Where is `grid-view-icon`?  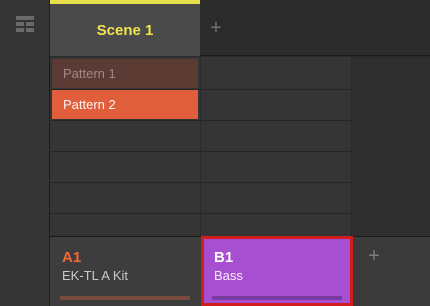 grid-view-icon is located at coordinates (25, 24).